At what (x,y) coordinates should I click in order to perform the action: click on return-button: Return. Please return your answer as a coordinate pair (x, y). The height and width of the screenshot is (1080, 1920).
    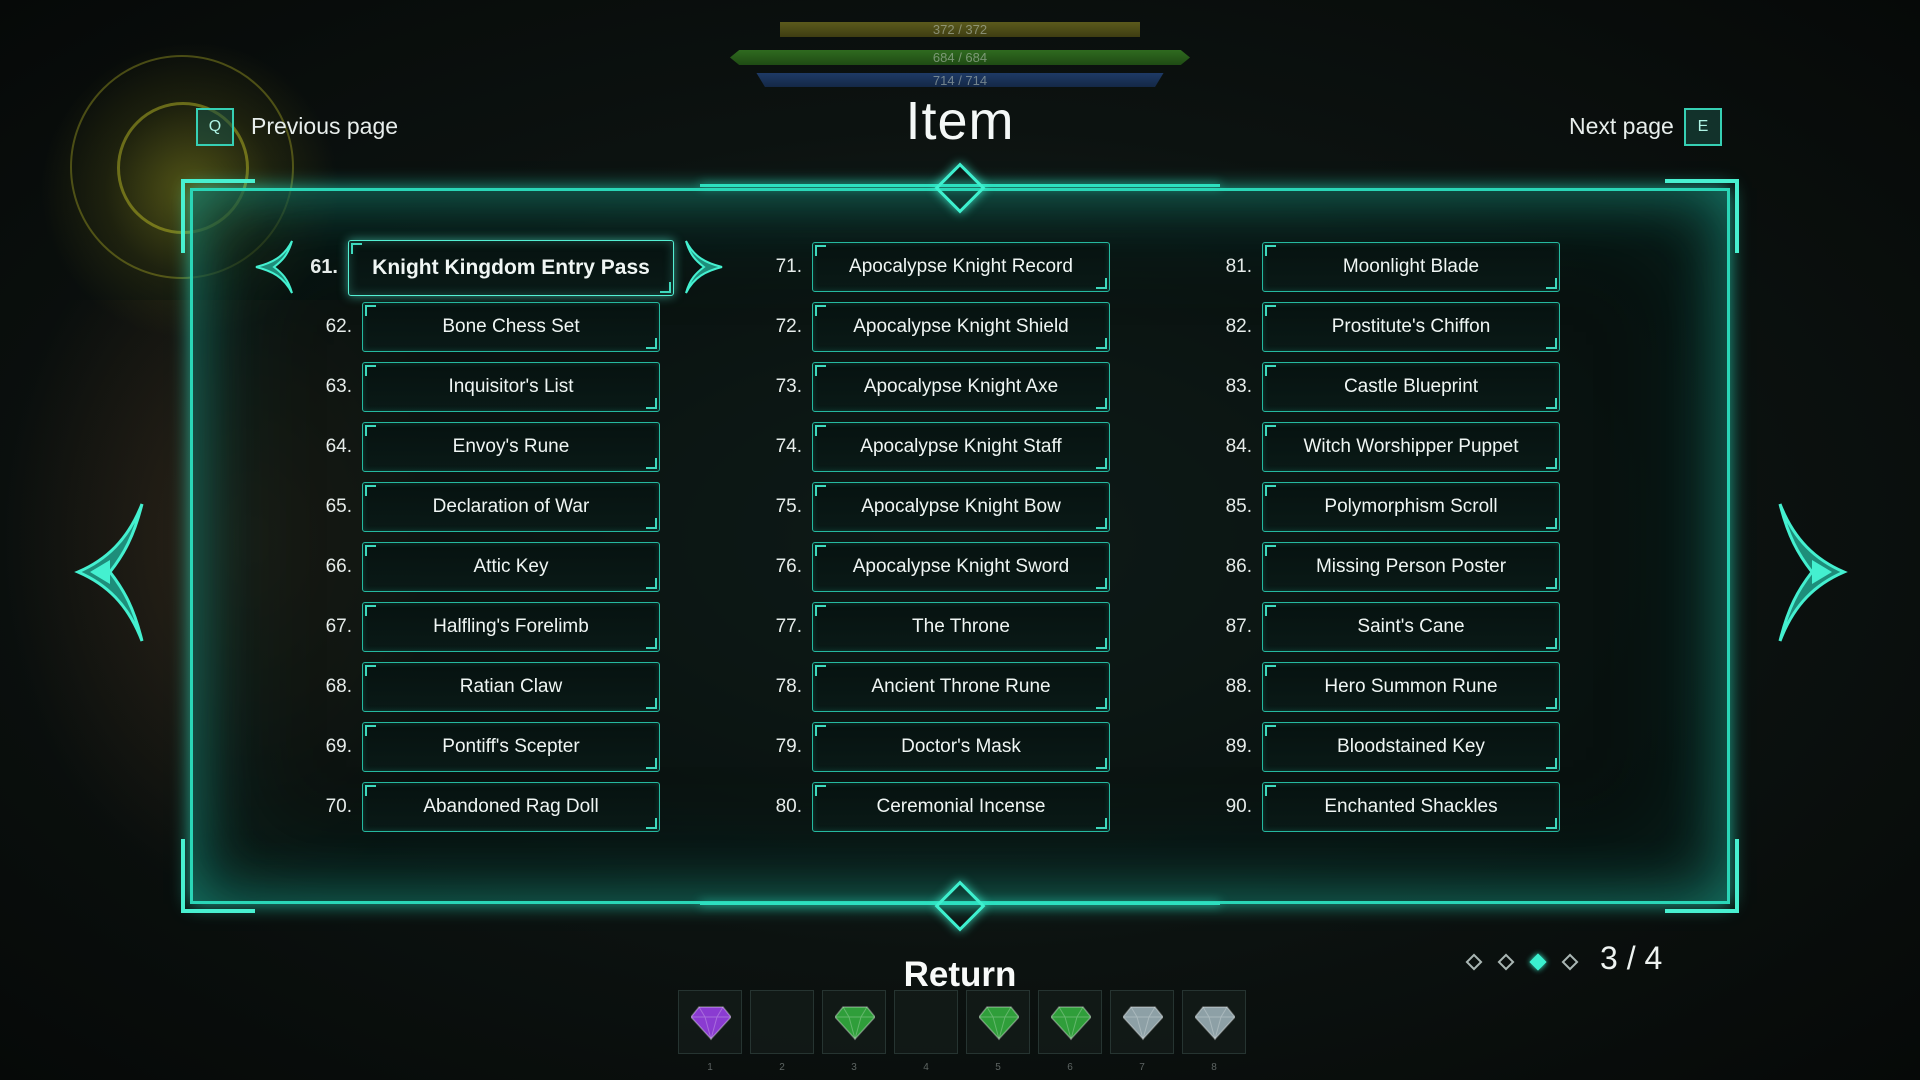
    Looking at the image, I should click on (960, 975).